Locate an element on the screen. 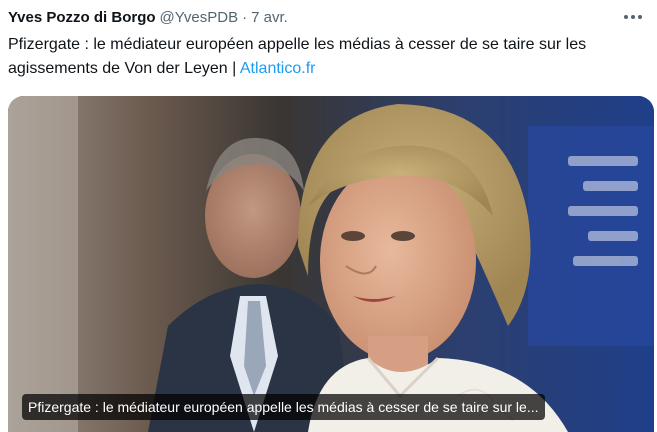  author-name: Yves Pozzo di Borgo is located at coordinates (82, 17).